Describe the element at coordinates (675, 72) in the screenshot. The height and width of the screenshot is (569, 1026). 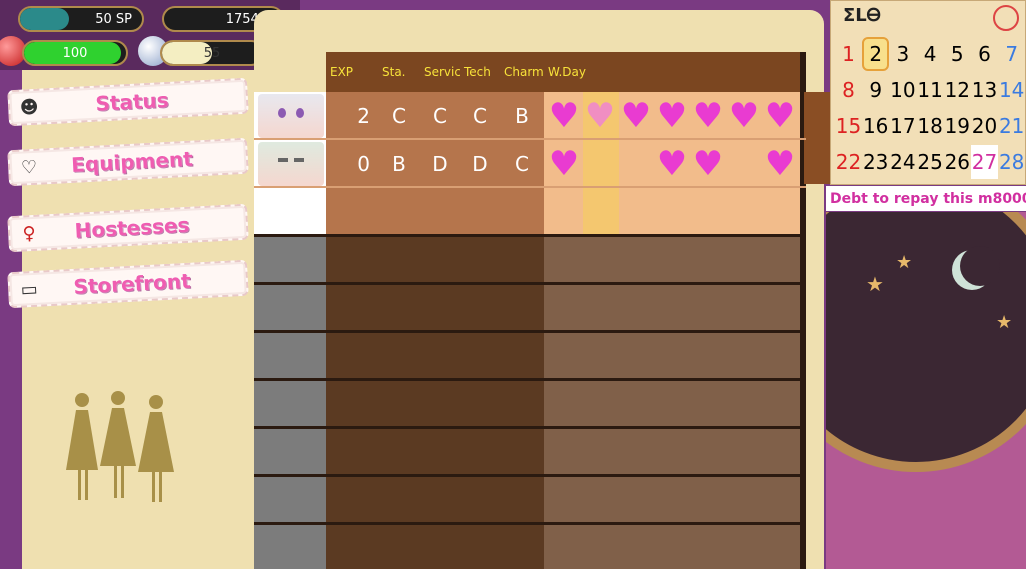
I see `header-wday: W.Day` at that location.